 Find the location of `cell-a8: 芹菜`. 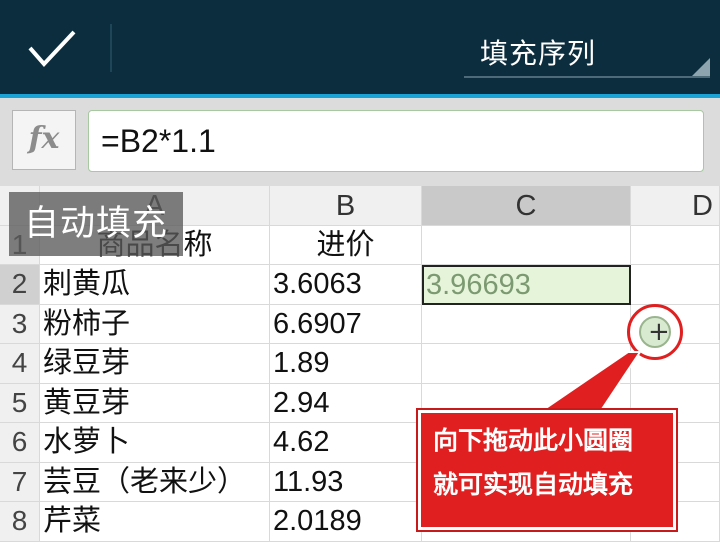

cell-a8: 芹菜 is located at coordinates (155, 522).